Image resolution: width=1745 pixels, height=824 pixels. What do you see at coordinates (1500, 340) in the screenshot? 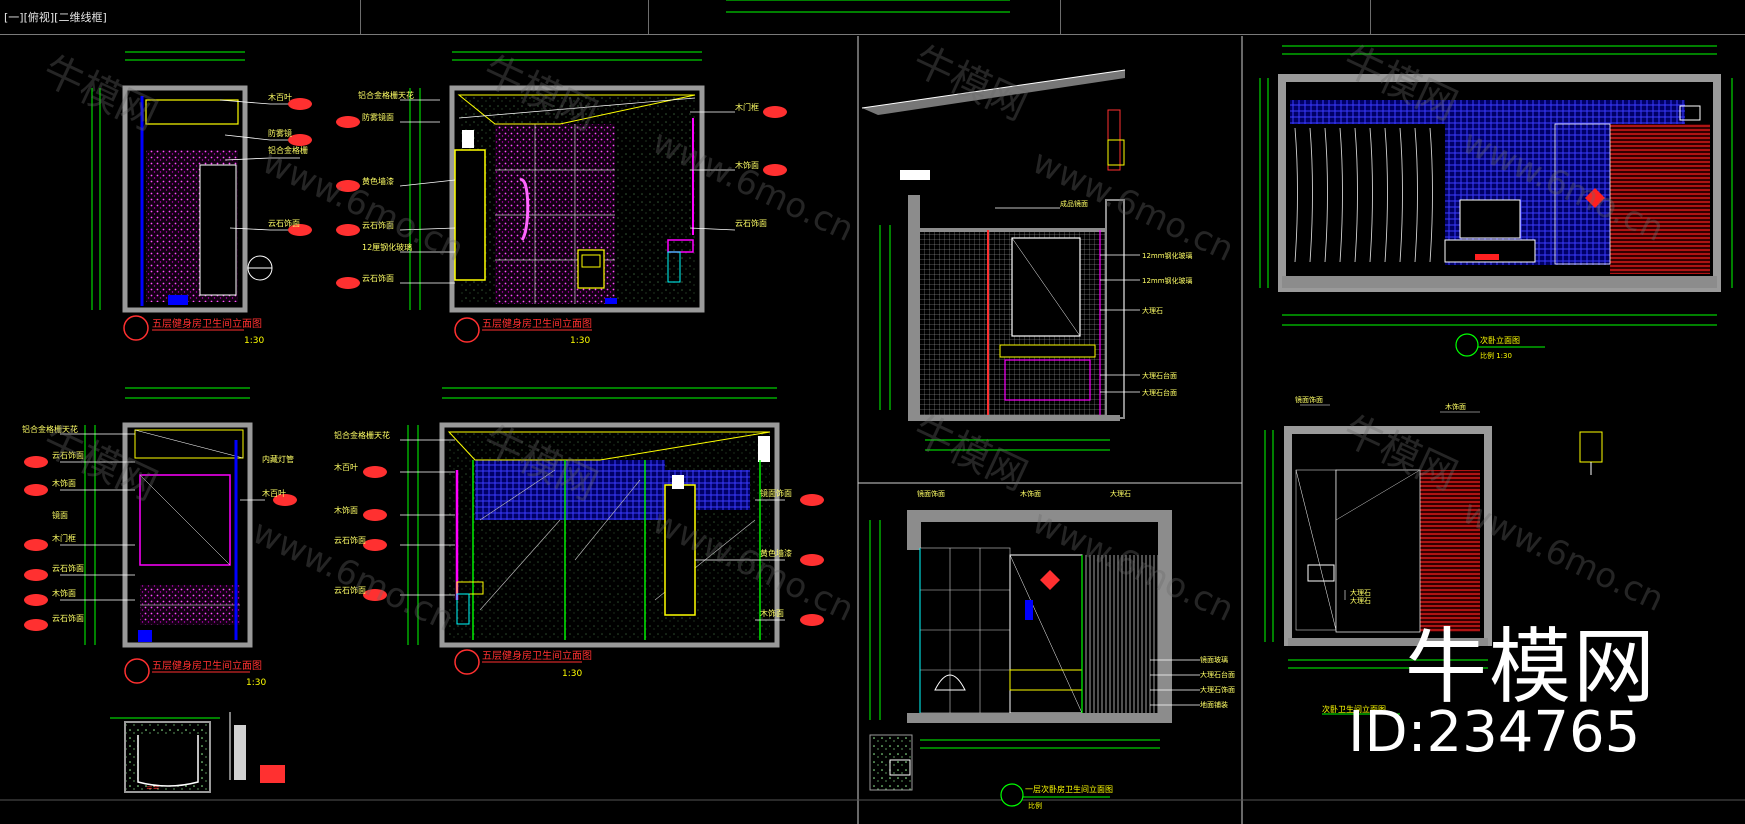
I see `drawing-title: 次卧立面图` at bounding box center [1500, 340].